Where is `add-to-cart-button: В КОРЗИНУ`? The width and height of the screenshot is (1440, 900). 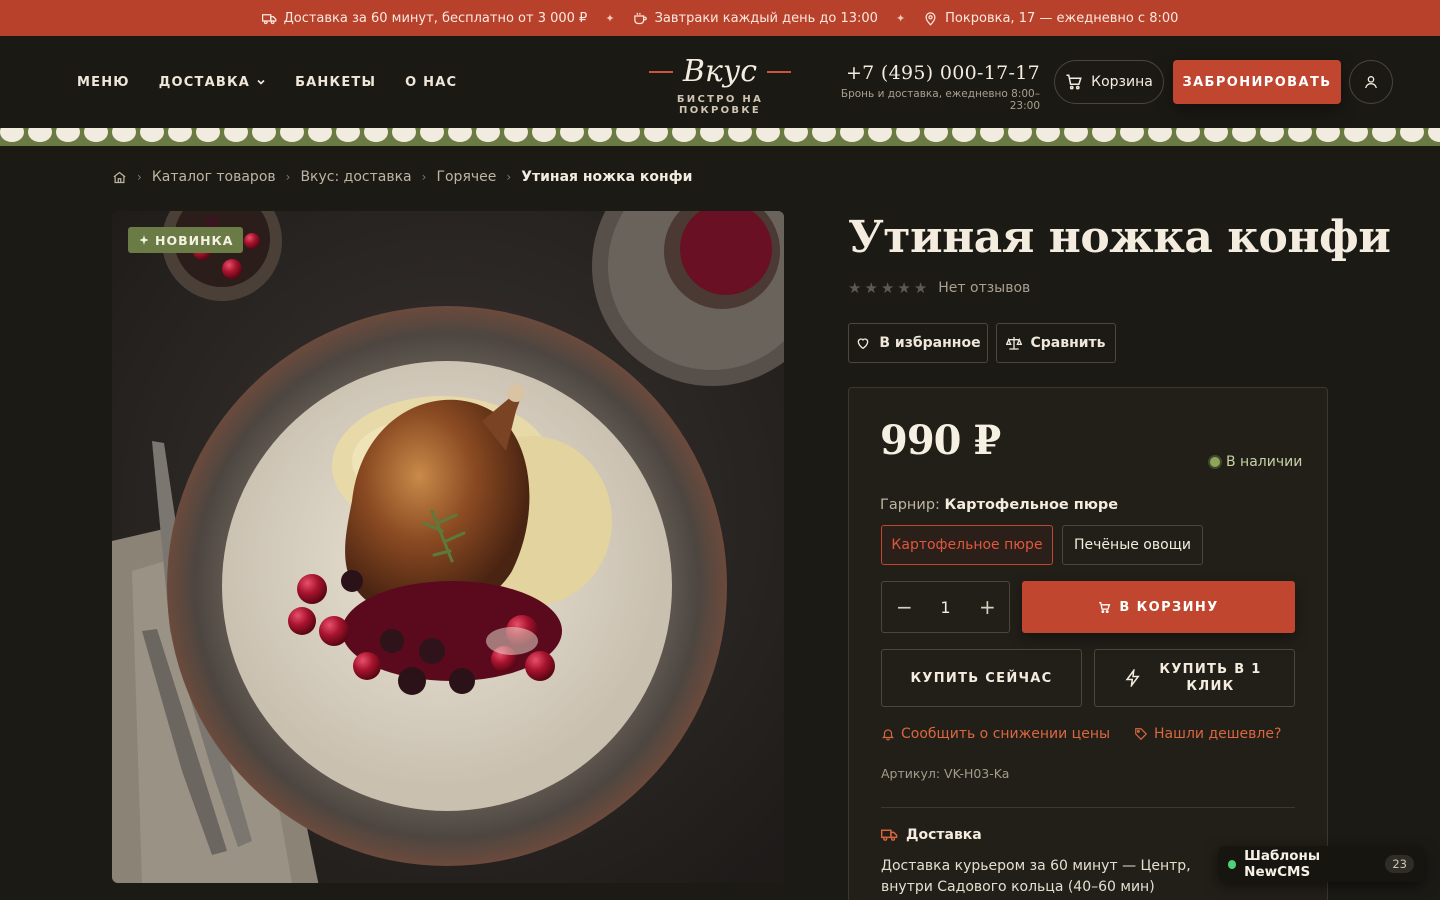 add-to-cart-button: В КОРЗИНУ is located at coordinates (1158, 607).